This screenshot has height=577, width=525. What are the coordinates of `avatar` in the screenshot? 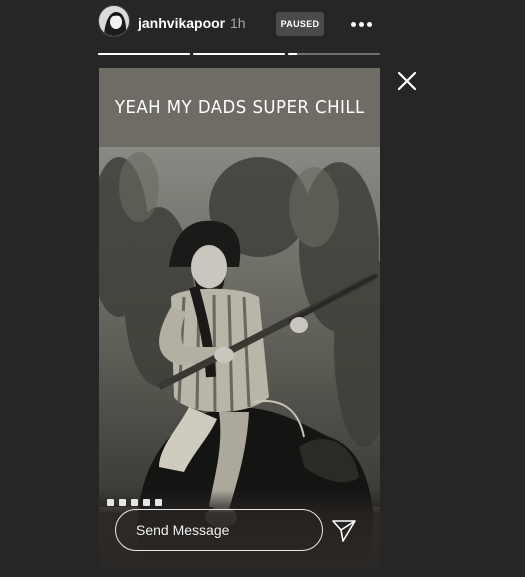 It's located at (114, 21).